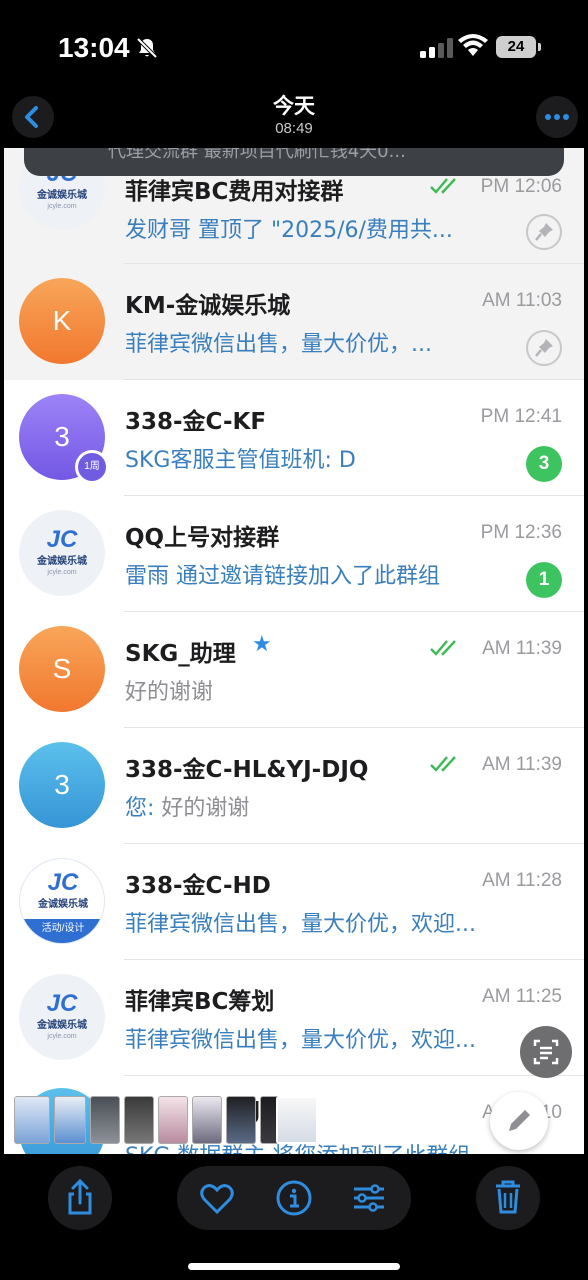 This screenshot has height=1280, width=588. I want to click on chat-name: SKG_助理, so click(180, 654).